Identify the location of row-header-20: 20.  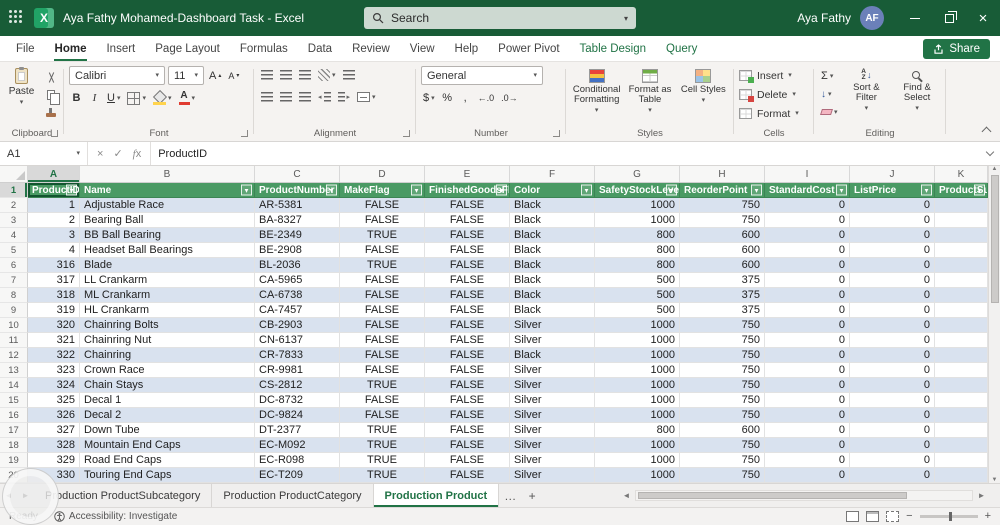
(14, 475).